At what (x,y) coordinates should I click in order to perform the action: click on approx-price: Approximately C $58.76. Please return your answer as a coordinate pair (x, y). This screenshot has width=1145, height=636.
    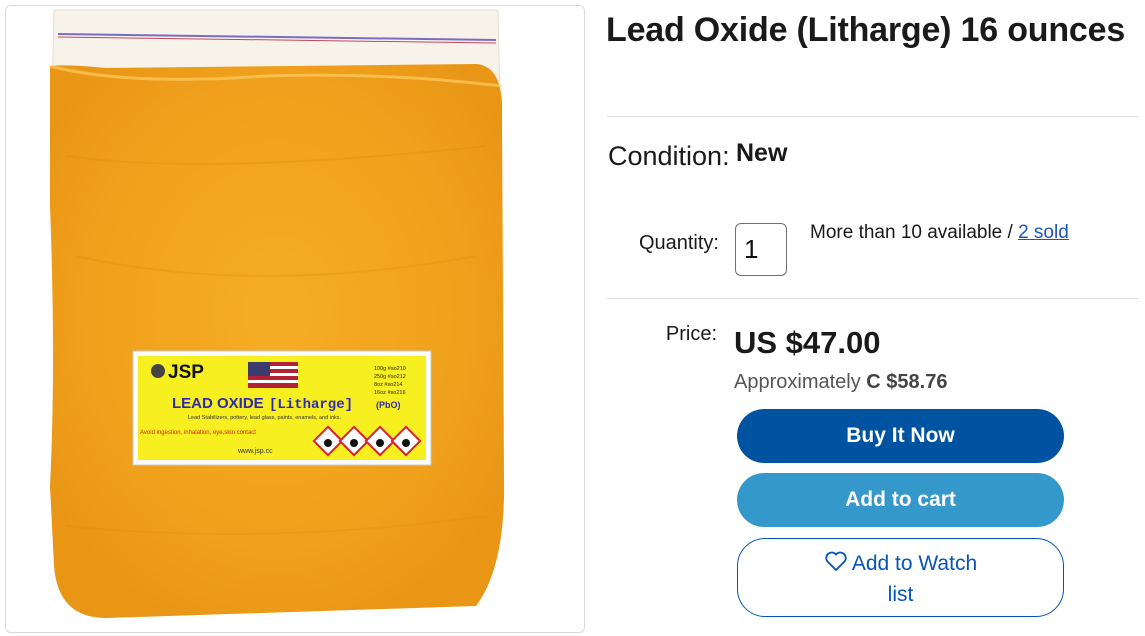
    Looking at the image, I should click on (840, 382).